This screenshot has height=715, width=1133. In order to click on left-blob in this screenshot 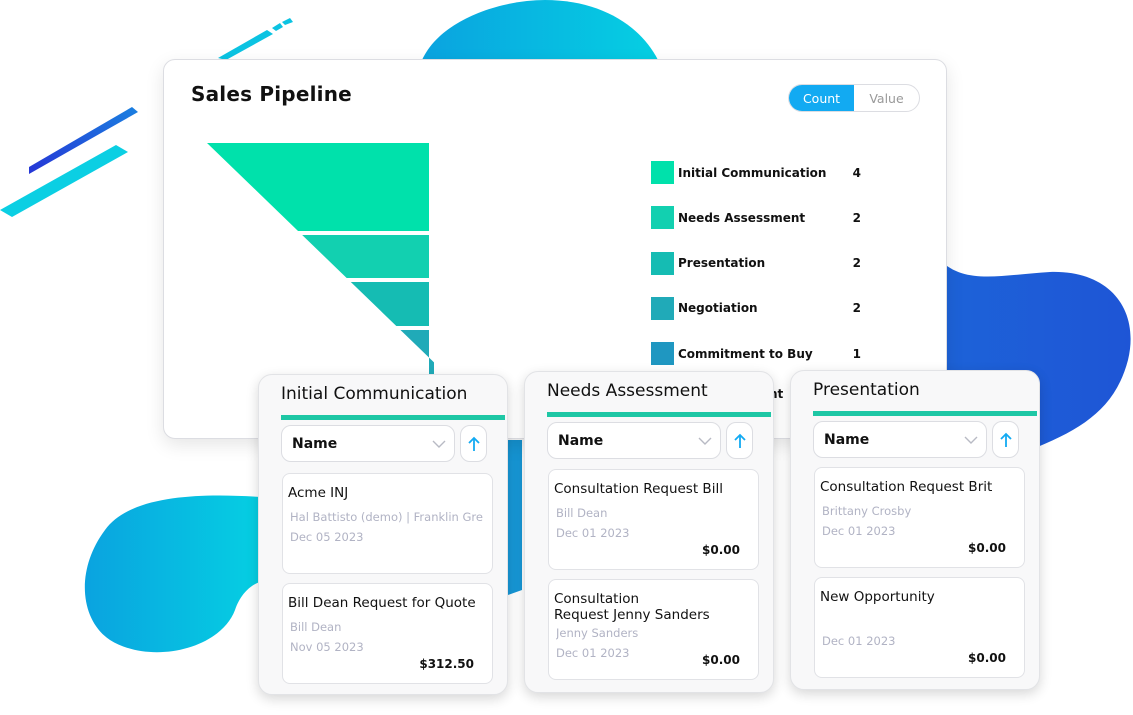, I will do `click(172, 574)`.